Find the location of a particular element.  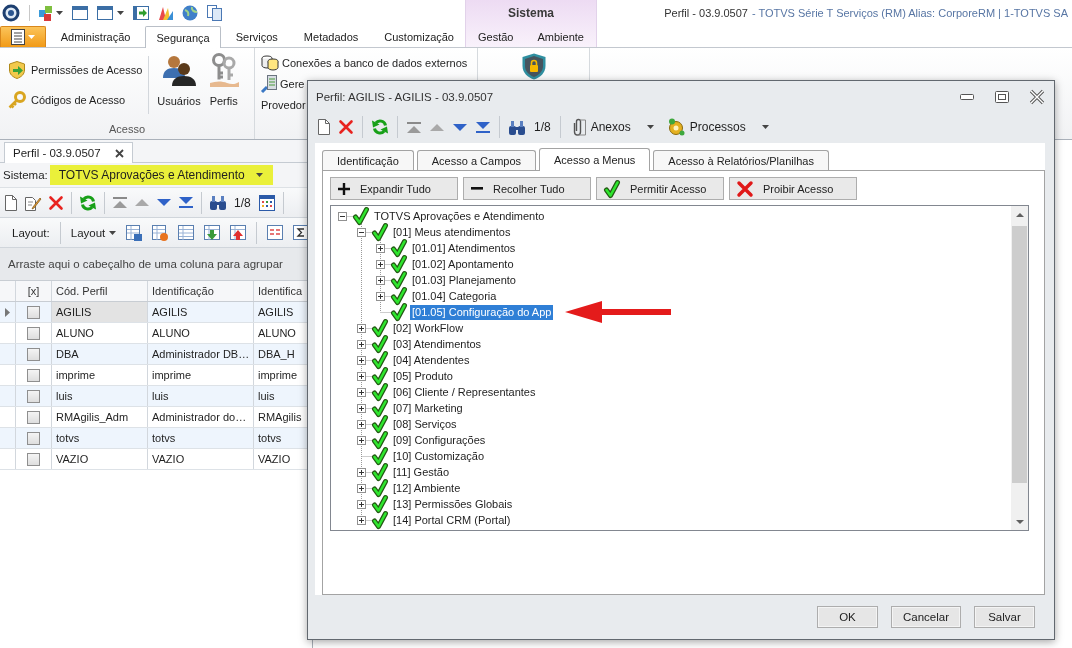

tree-item: [04] Atendentes is located at coordinates (431, 360).